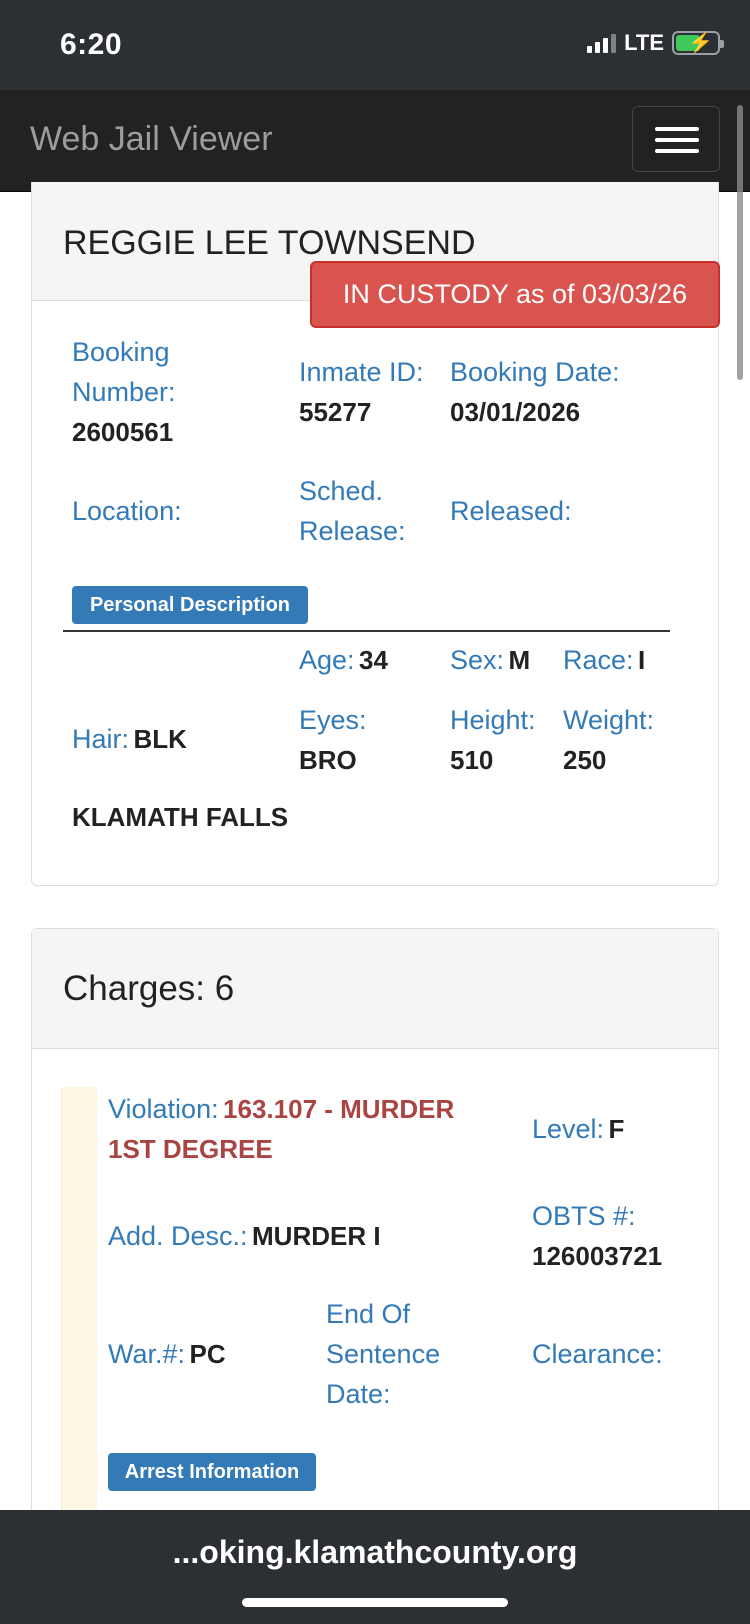 Image resolution: width=750 pixels, height=1624 pixels. What do you see at coordinates (375, 989) in the screenshot?
I see `charges-panel-heading: Charges: 6` at bounding box center [375, 989].